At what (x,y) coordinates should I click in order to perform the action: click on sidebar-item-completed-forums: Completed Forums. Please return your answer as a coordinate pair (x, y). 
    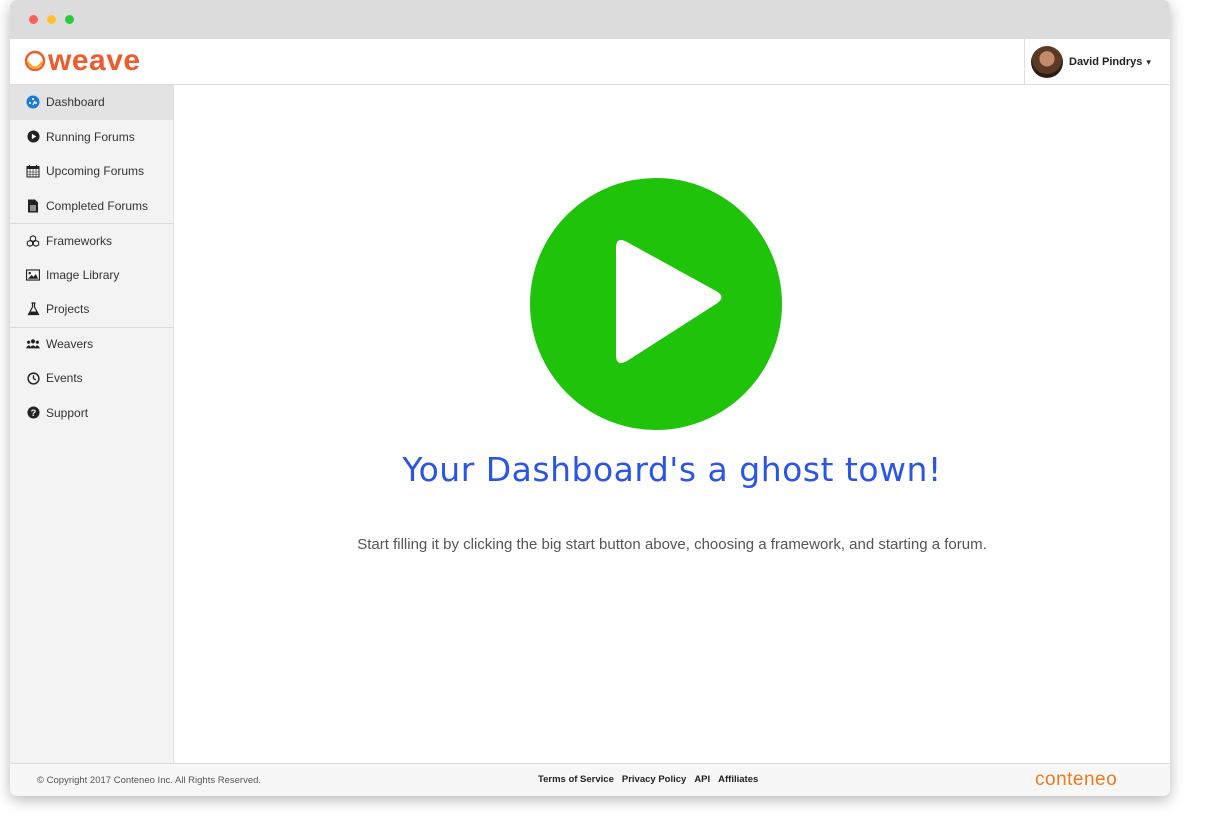
    Looking at the image, I should click on (91, 206).